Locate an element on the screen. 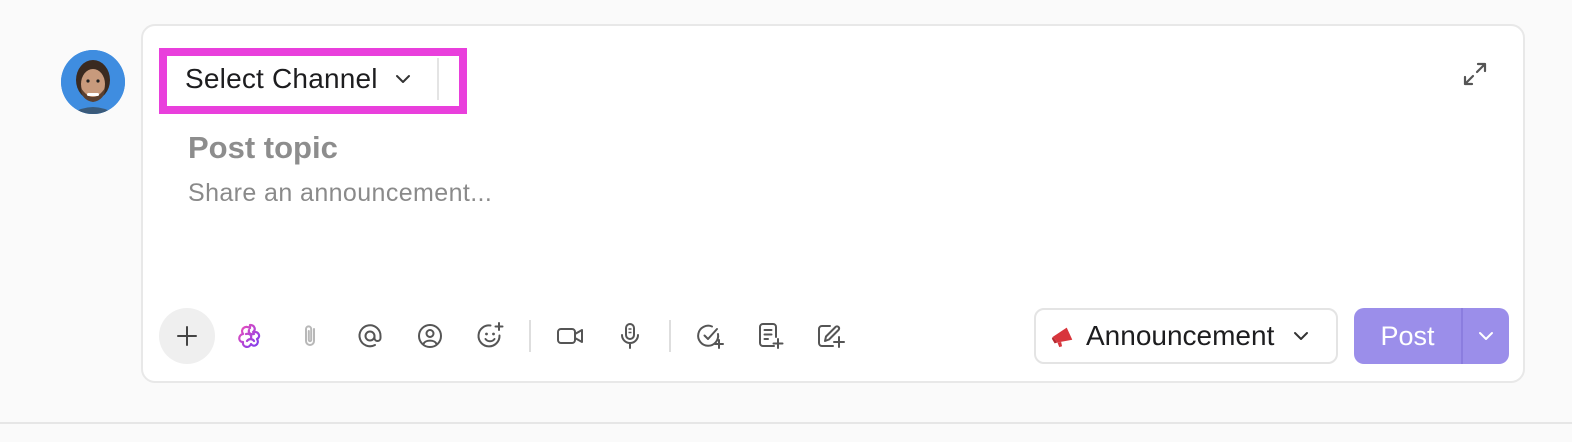 The height and width of the screenshot is (442, 1572). emoji-add-icon is located at coordinates (490, 336).